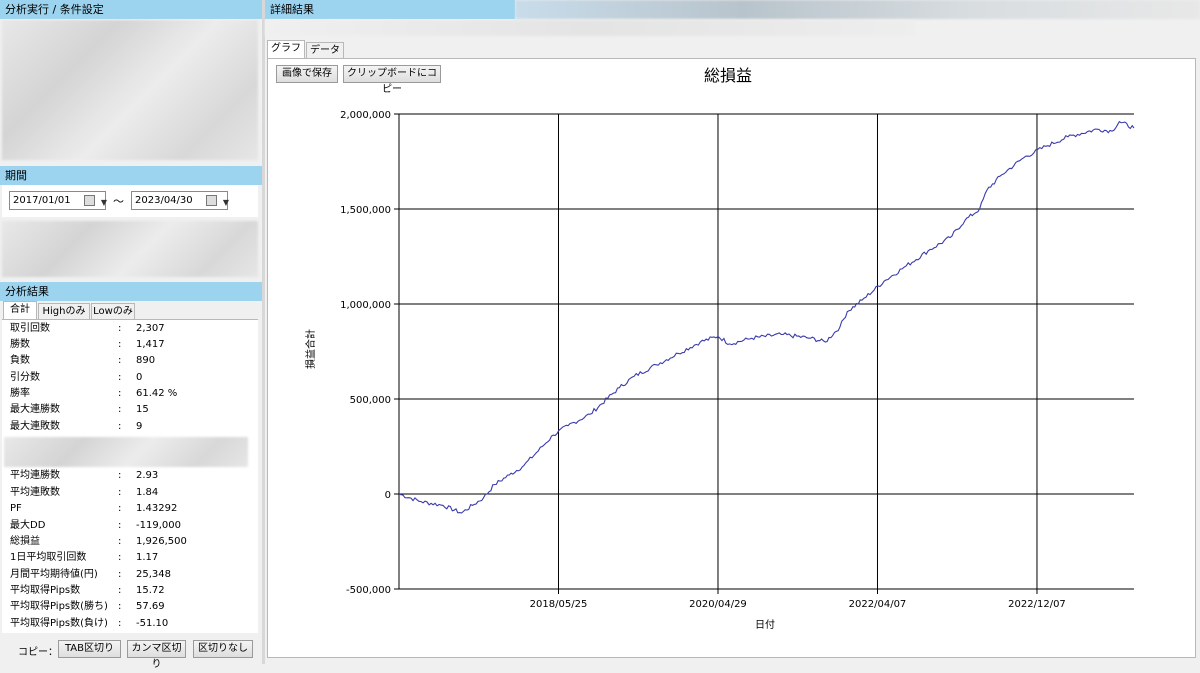 This screenshot has width=1200, height=673. I want to click on blurred-conditions, so click(130, 90).